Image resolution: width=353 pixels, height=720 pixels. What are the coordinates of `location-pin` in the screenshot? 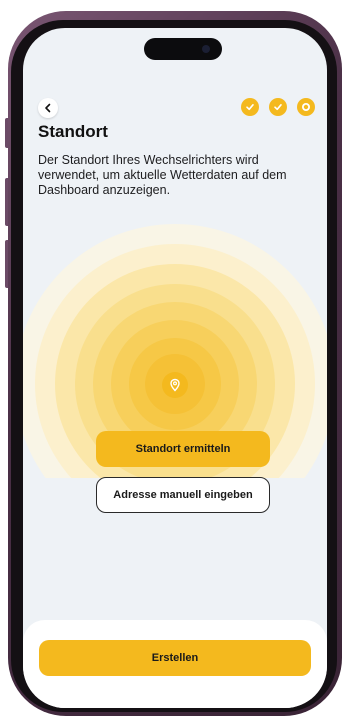 It's located at (175, 385).